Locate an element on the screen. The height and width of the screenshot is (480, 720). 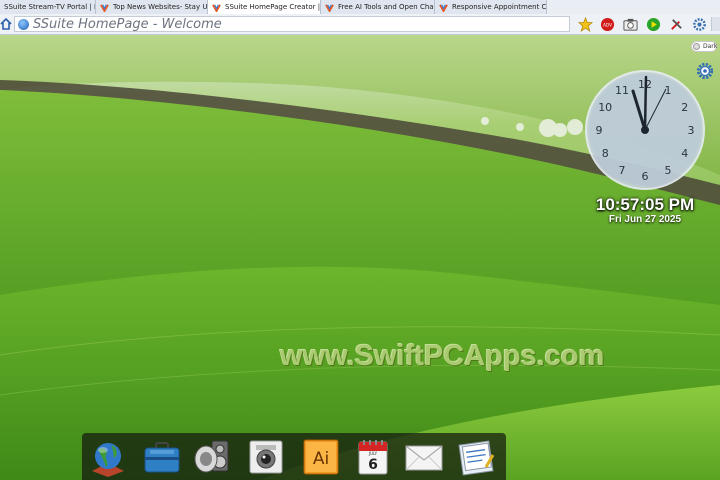
clock-number: 8 is located at coordinates (605, 153).